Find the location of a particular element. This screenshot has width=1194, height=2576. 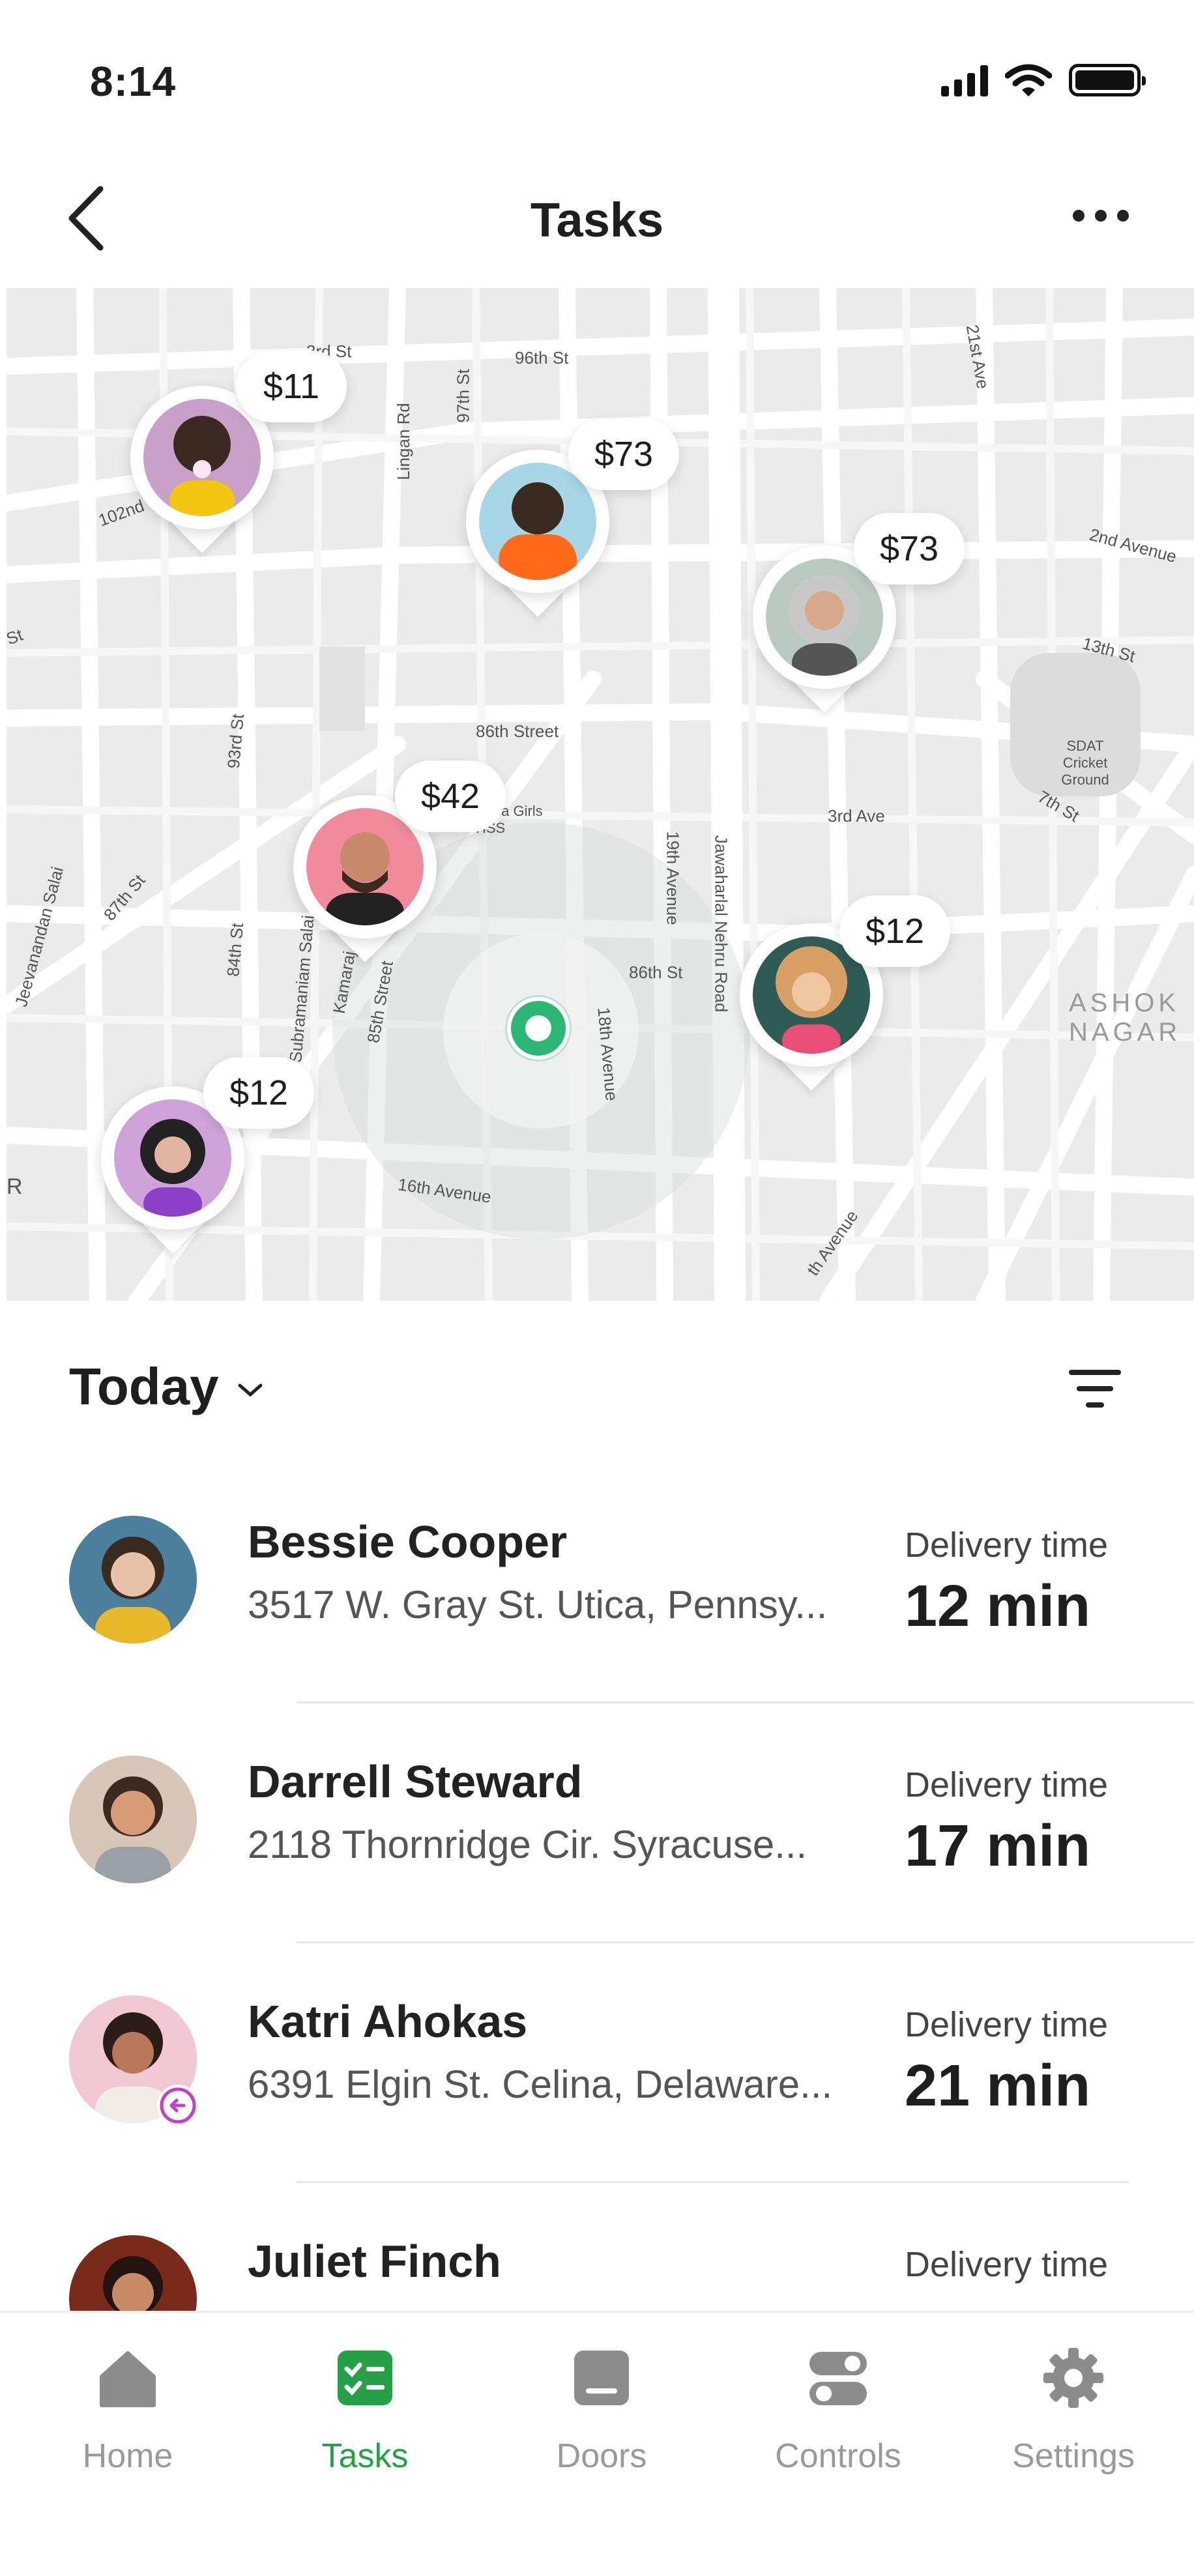

map-label: 86th St is located at coordinates (656, 972).